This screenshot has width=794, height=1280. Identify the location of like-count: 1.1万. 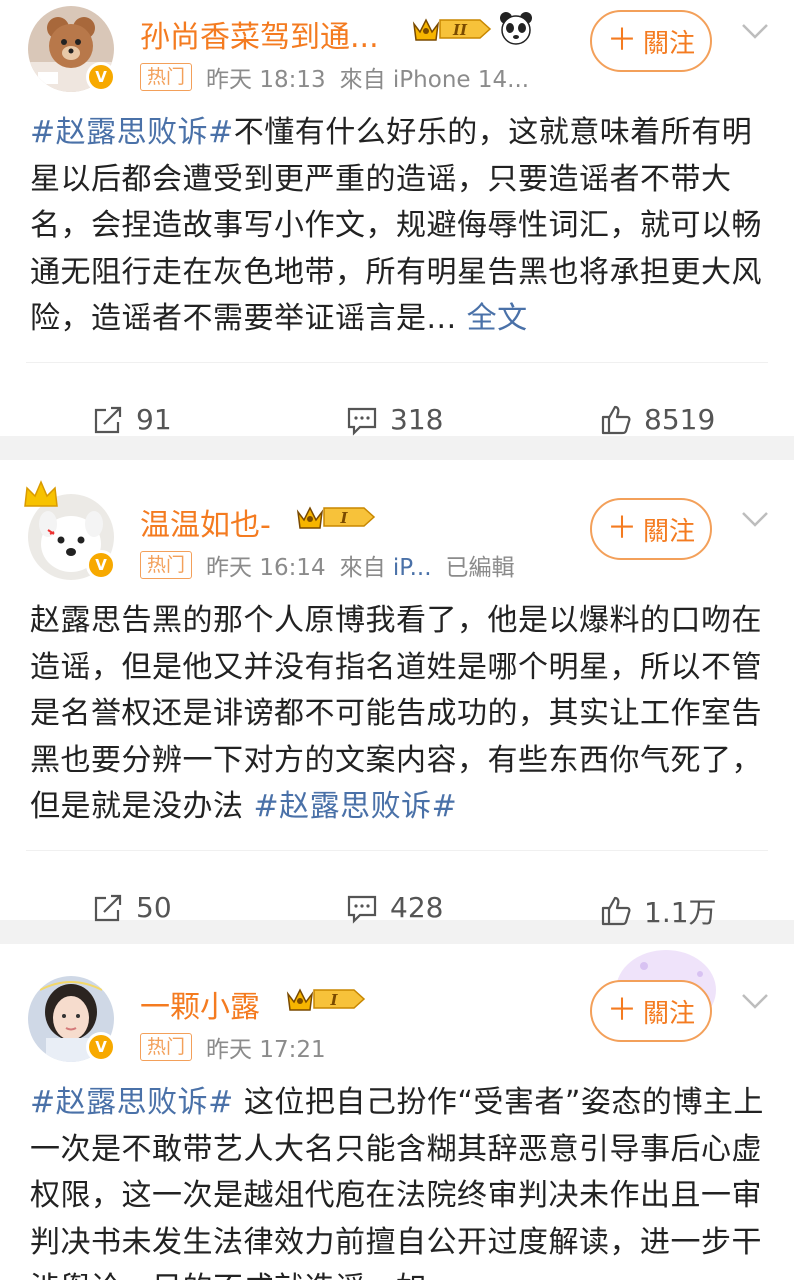
(680, 912).